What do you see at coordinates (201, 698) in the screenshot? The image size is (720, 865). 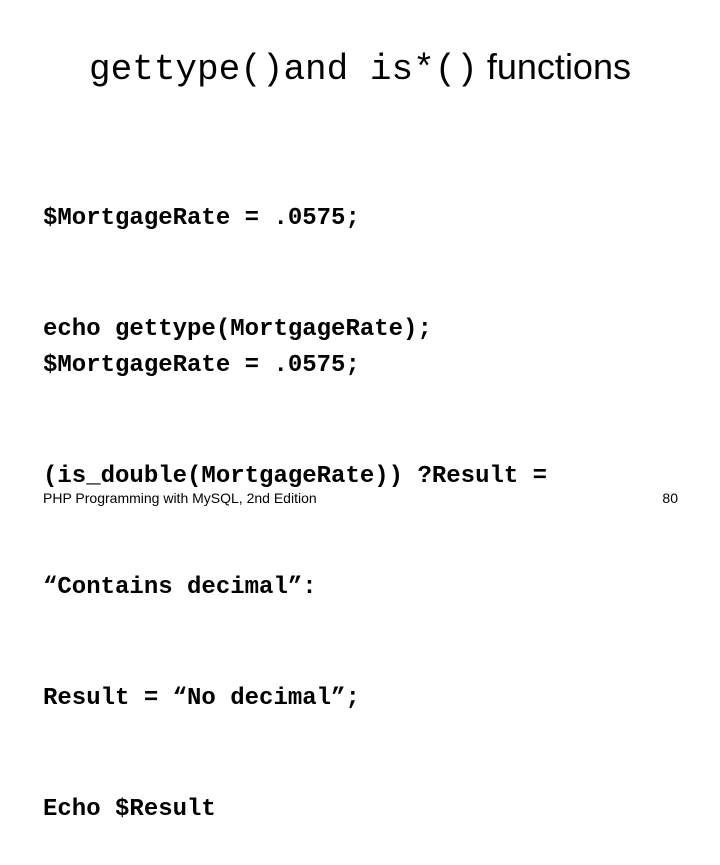 I see `code-line: Result = “No decimal”;` at bounding box center [201, 698].